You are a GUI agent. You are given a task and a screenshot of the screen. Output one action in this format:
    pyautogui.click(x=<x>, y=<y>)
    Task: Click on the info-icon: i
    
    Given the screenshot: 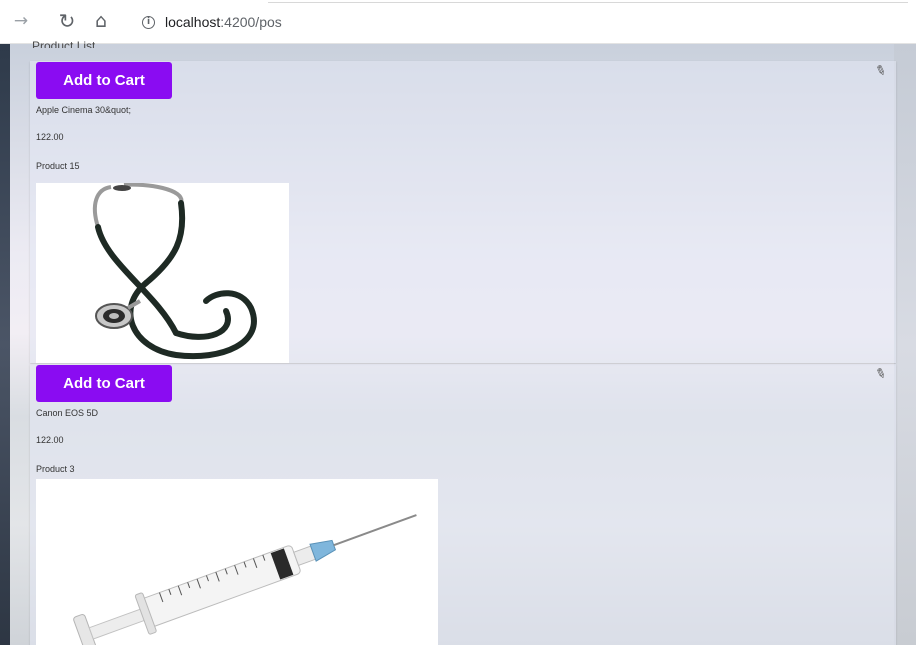 What is the action you would take?
    pyautogui.click(x=148, y=22)
    